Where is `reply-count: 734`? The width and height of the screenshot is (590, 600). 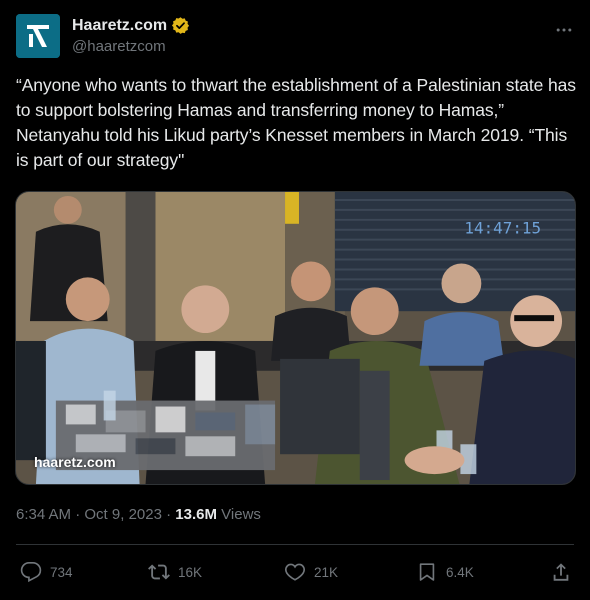
reply-count: 734 is located at coordinates (61, 572).